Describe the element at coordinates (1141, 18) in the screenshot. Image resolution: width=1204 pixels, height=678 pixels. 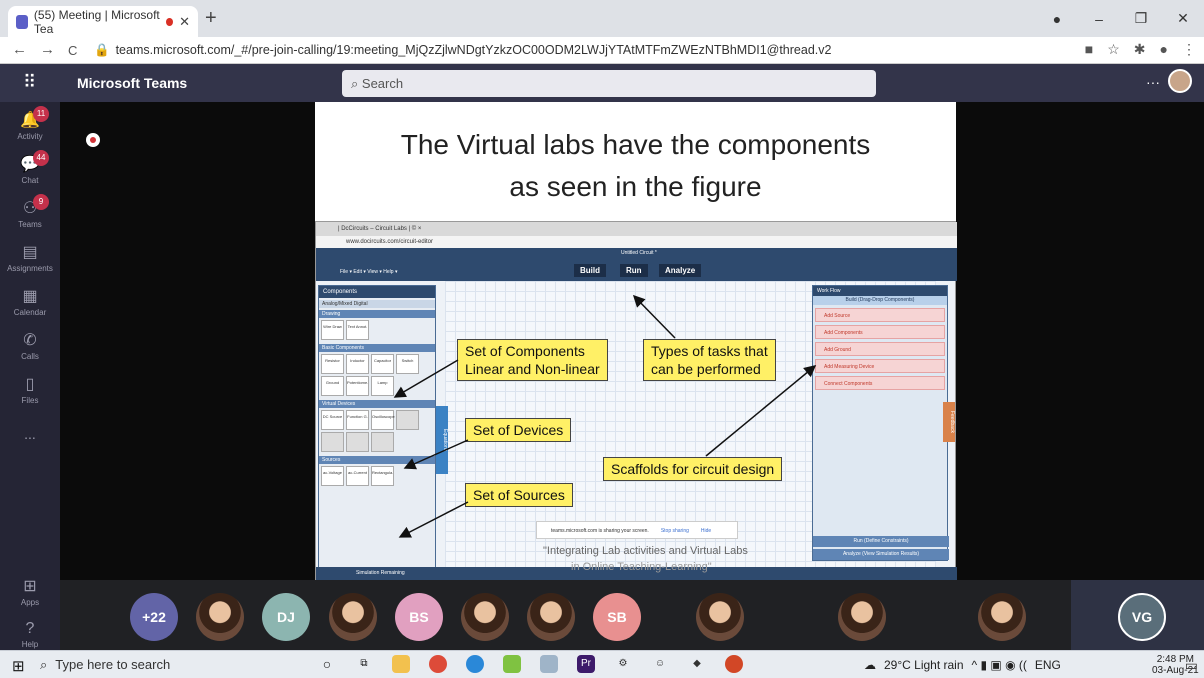
I see `maximize-button: ❐` at that location.